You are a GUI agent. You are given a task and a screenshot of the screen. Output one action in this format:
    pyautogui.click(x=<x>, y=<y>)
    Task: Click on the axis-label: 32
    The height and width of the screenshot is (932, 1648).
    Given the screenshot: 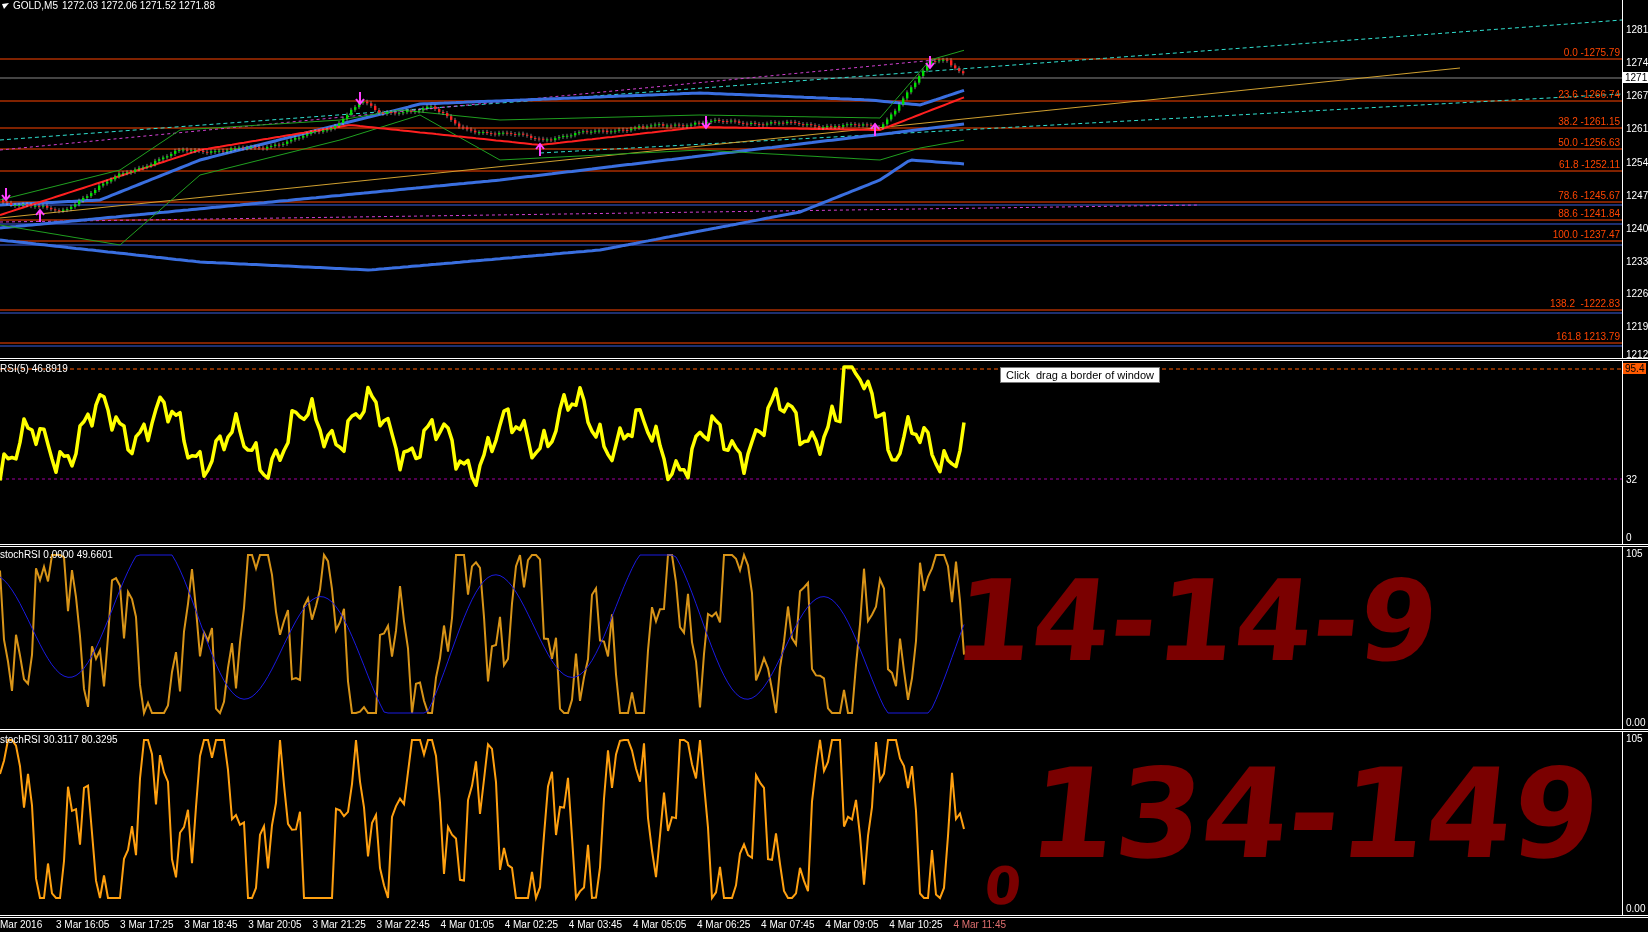 What is the action you would take?
    pyautogui.click(x=1632, y=479)
    